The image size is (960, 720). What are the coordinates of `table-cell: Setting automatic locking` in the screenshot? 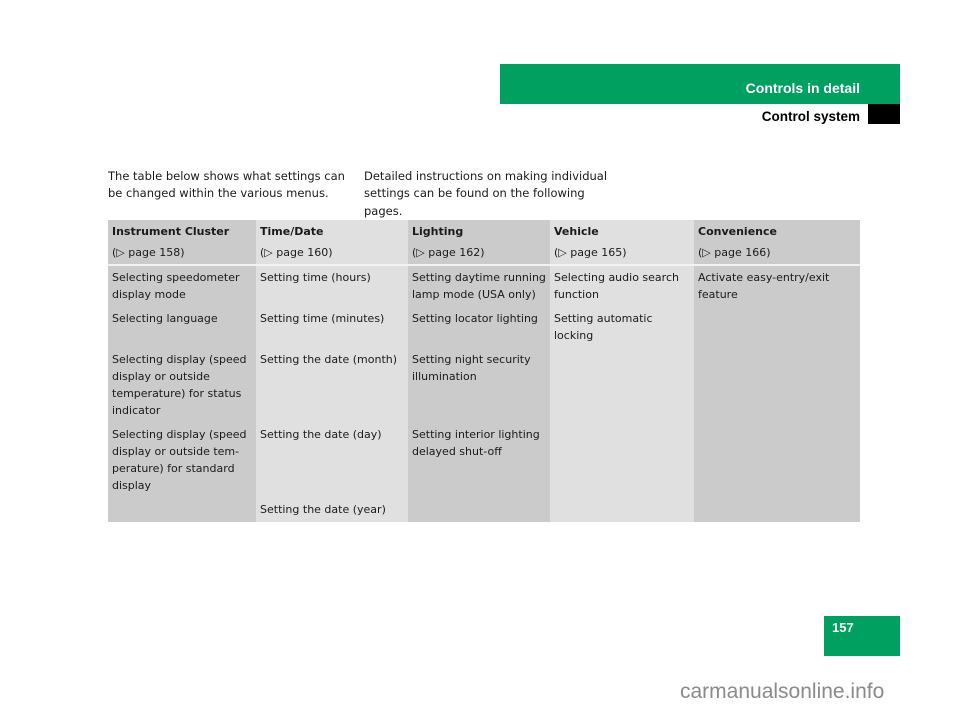 It's located at (622, 327).